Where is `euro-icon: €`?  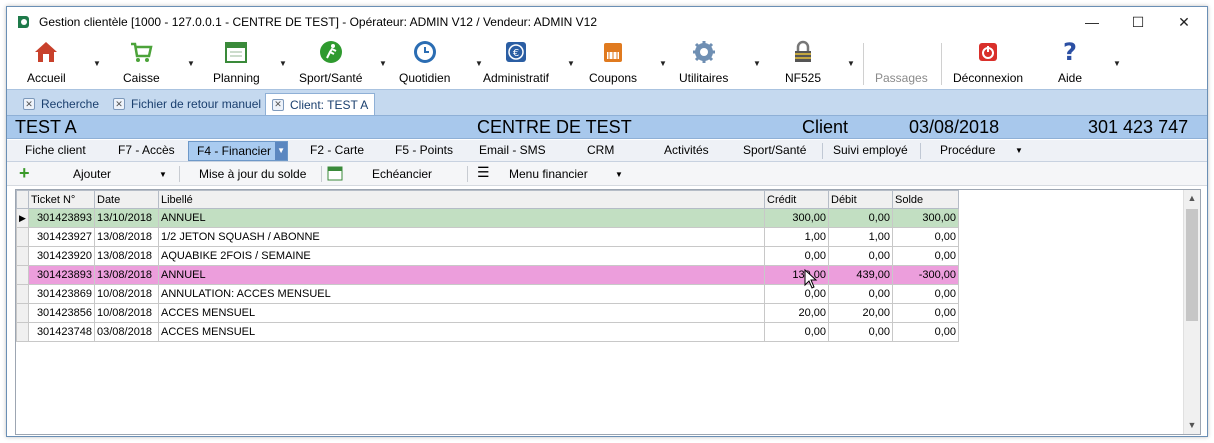
euro-icon: € is located at coordinates (516, 52).